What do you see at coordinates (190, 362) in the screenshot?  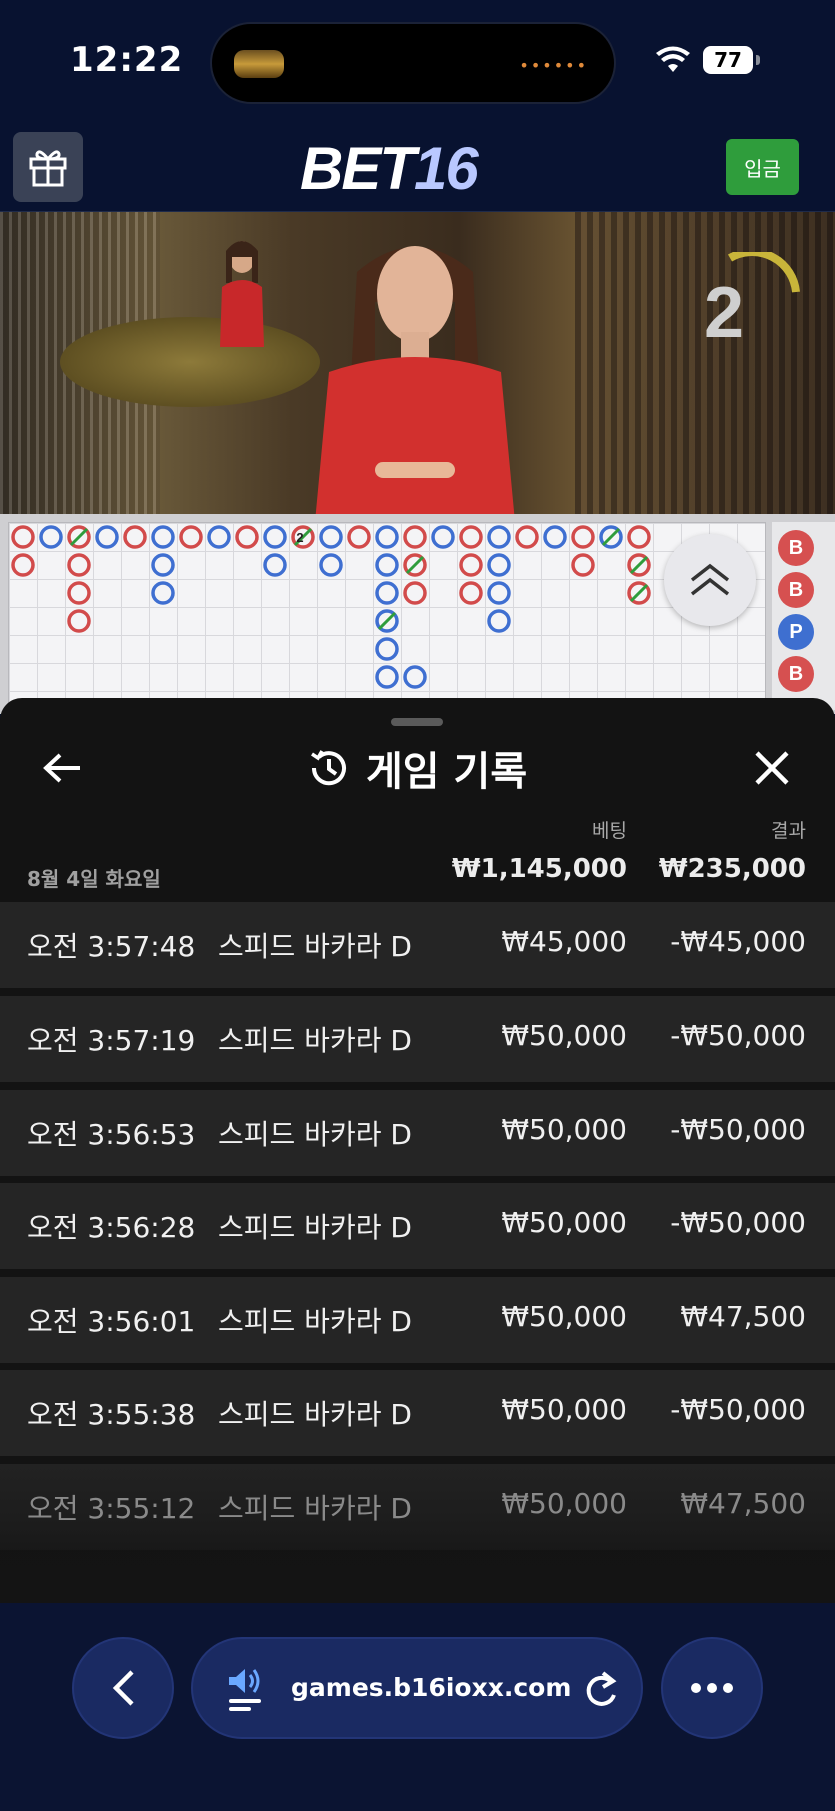 I see `baccarat-table` at bounding box center [190, 362].